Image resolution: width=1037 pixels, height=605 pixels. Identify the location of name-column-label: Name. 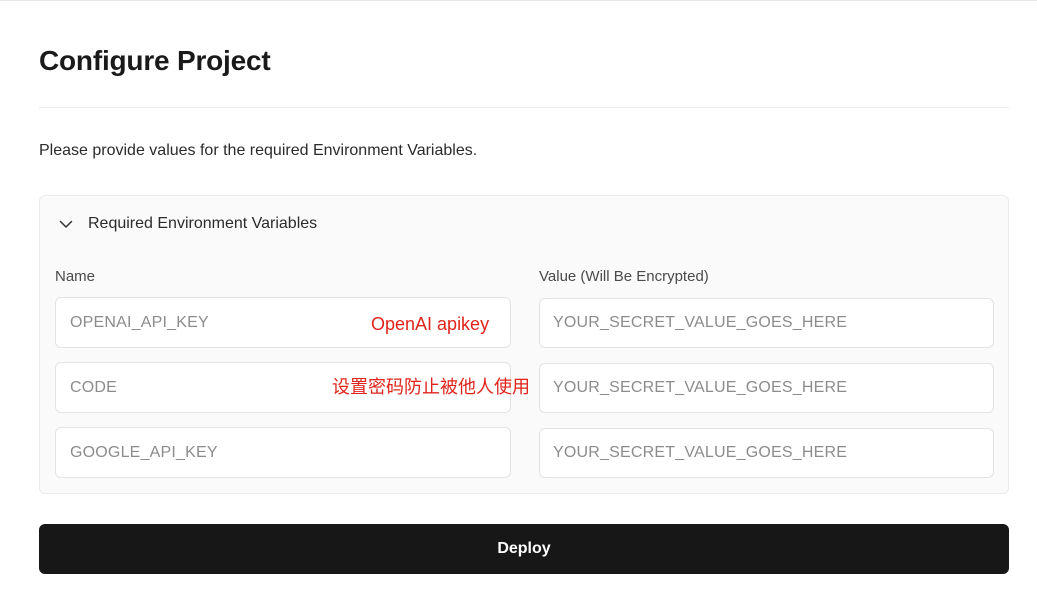
(75, 276).